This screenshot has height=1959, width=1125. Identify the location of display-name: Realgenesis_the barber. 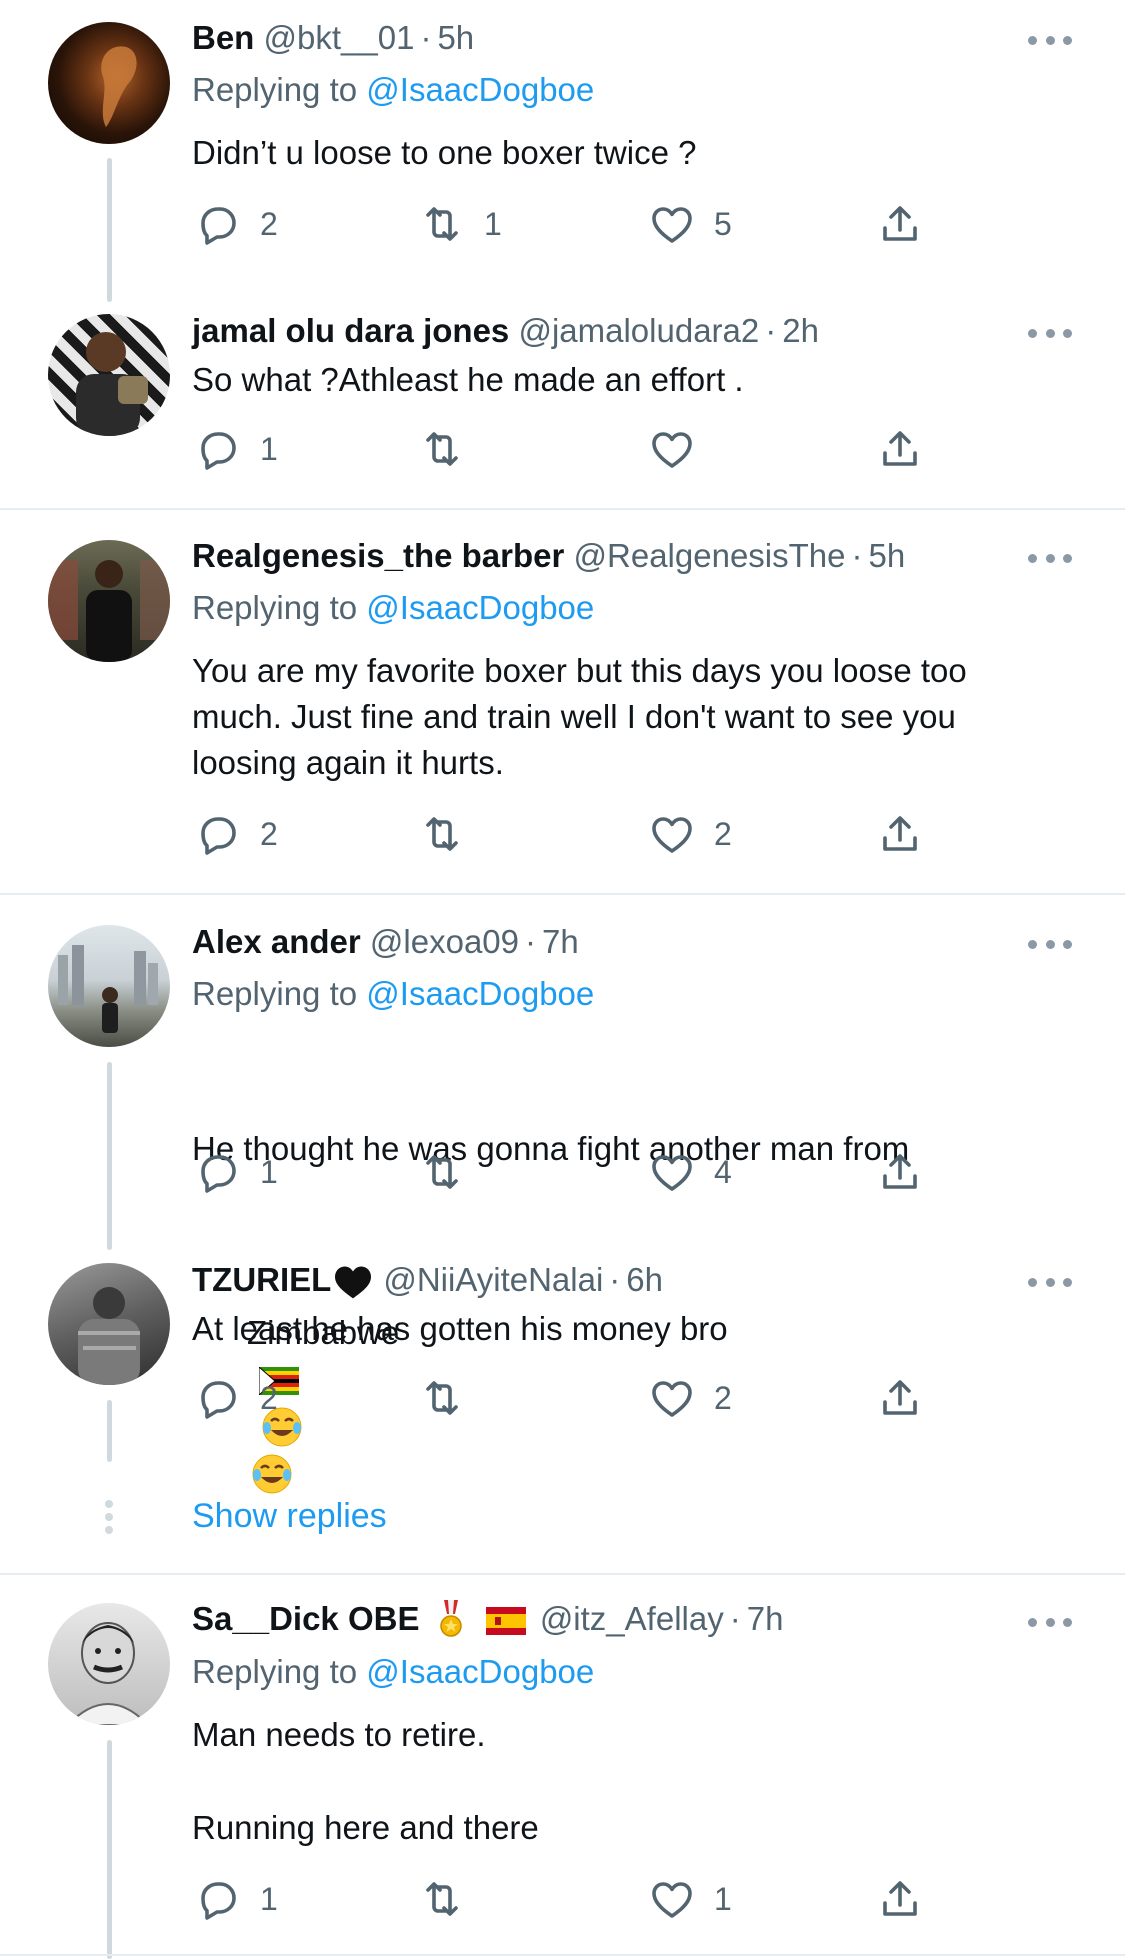
(378, 555).